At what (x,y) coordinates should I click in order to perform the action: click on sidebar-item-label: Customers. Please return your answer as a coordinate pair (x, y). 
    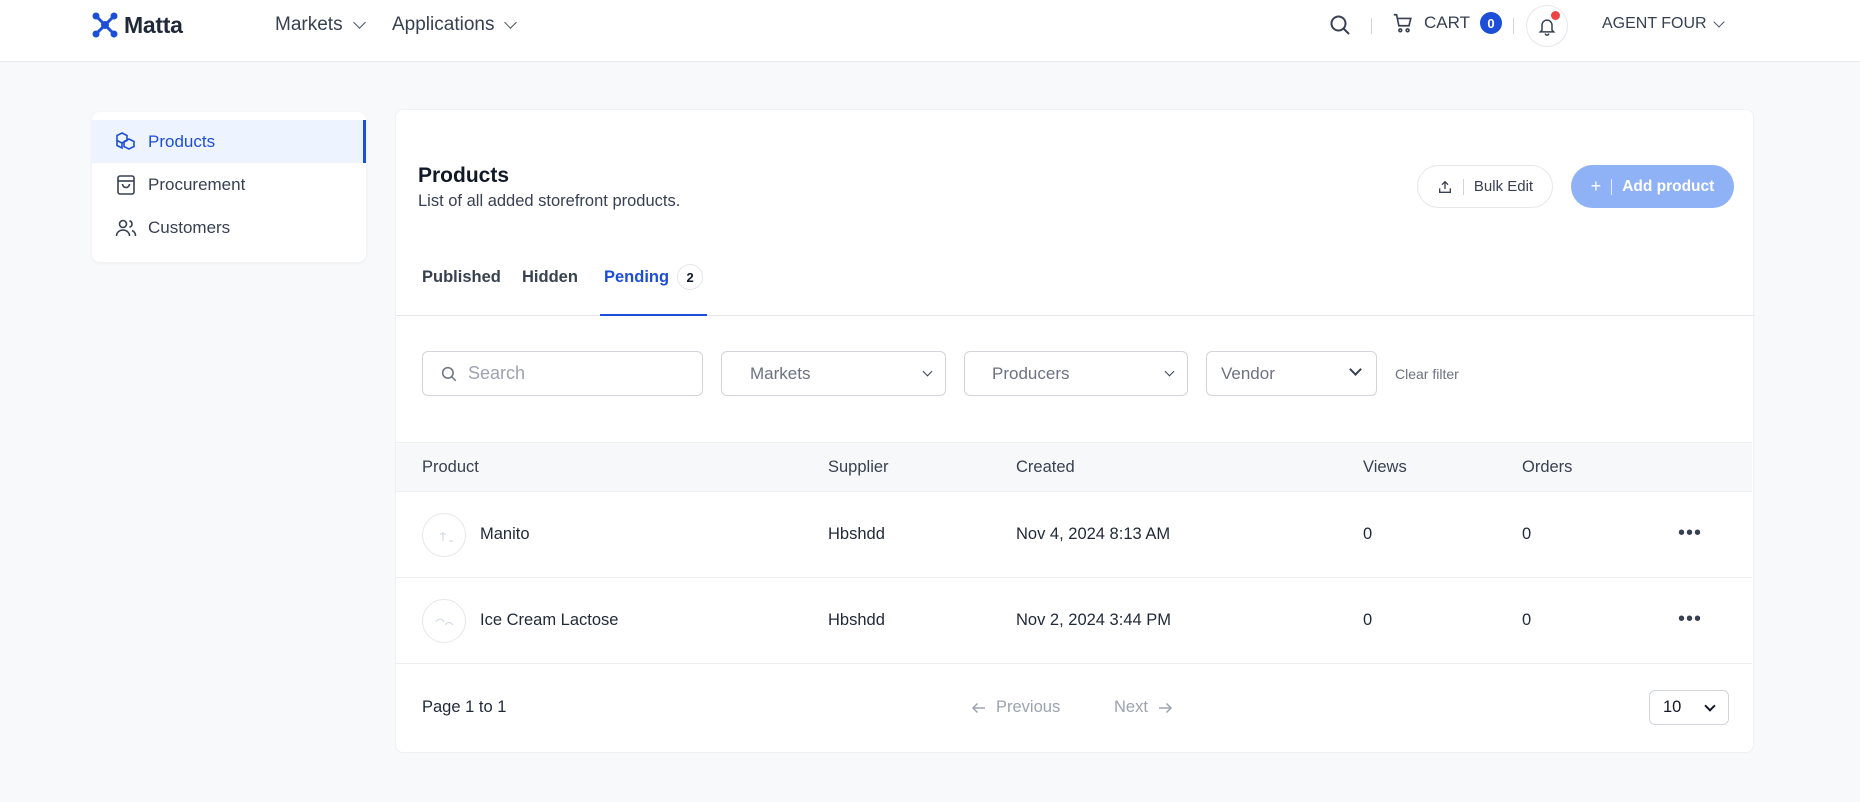
    Looking at the image, I should click on (189, 227).